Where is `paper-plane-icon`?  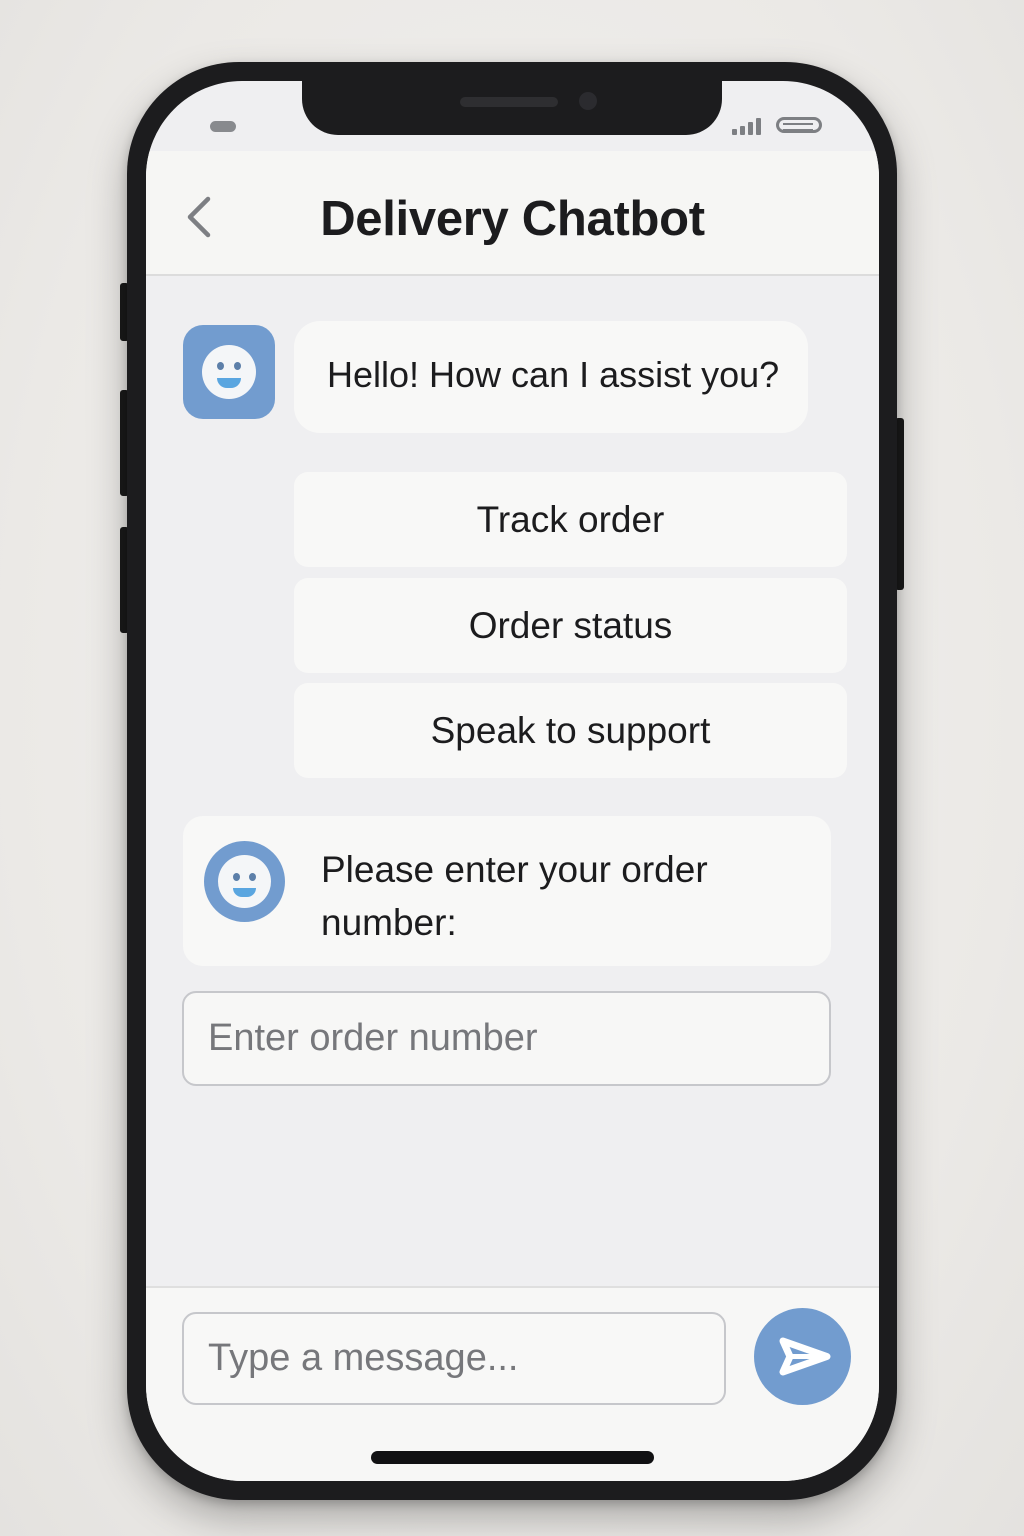 paper-plane-icon is located at coordinates (805, 1356).